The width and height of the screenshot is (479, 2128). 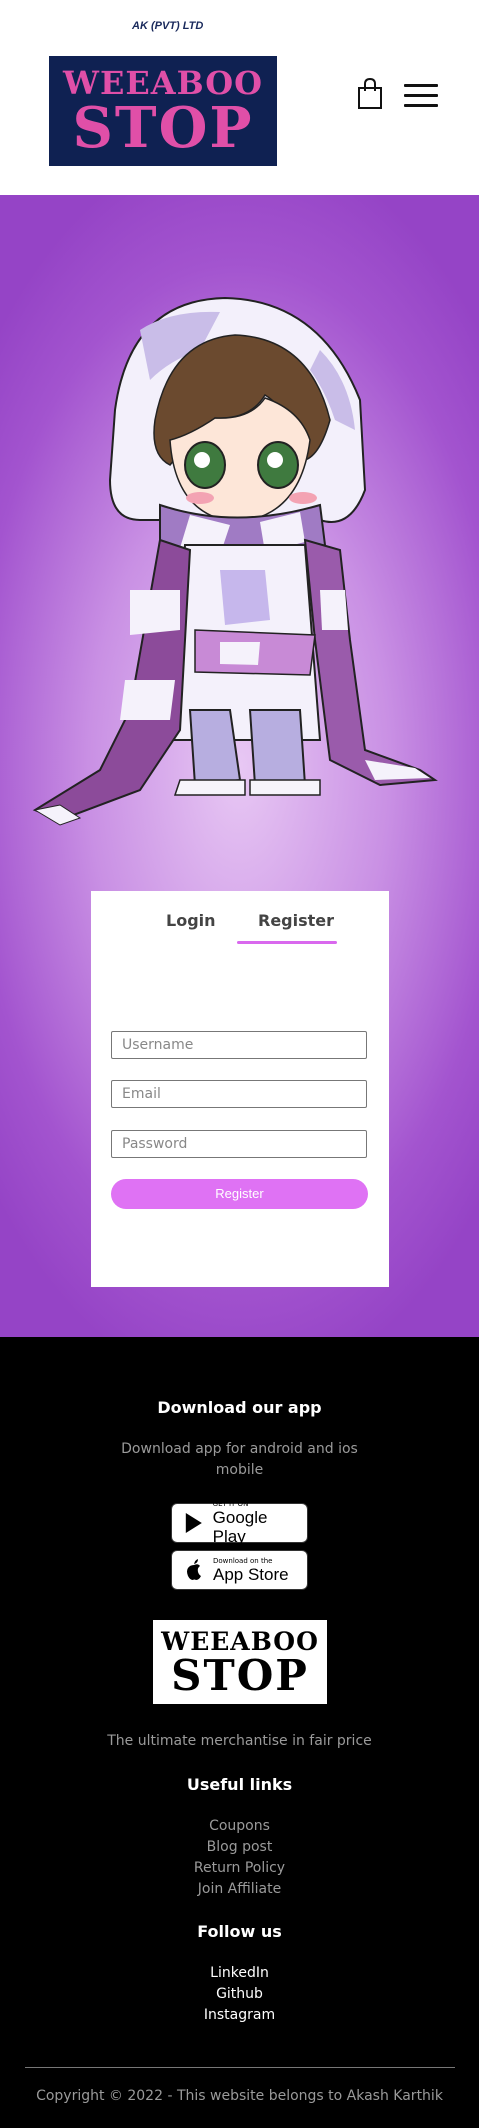 What do you see at coordinates (239, 2015) in the screenshot?
I see `link-instagram: Instagram` at bounding box center [239, 2015].